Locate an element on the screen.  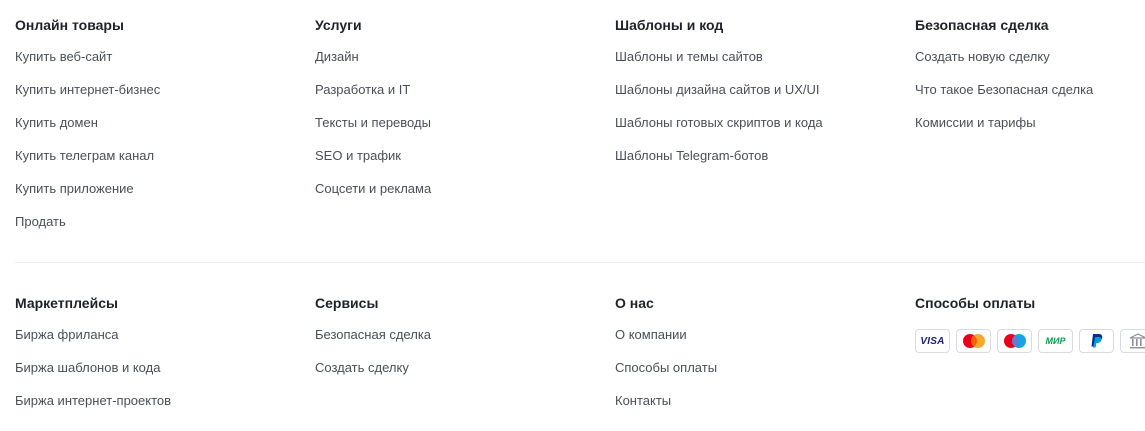
footer-link: О компании is located at coordinates (651, 334).